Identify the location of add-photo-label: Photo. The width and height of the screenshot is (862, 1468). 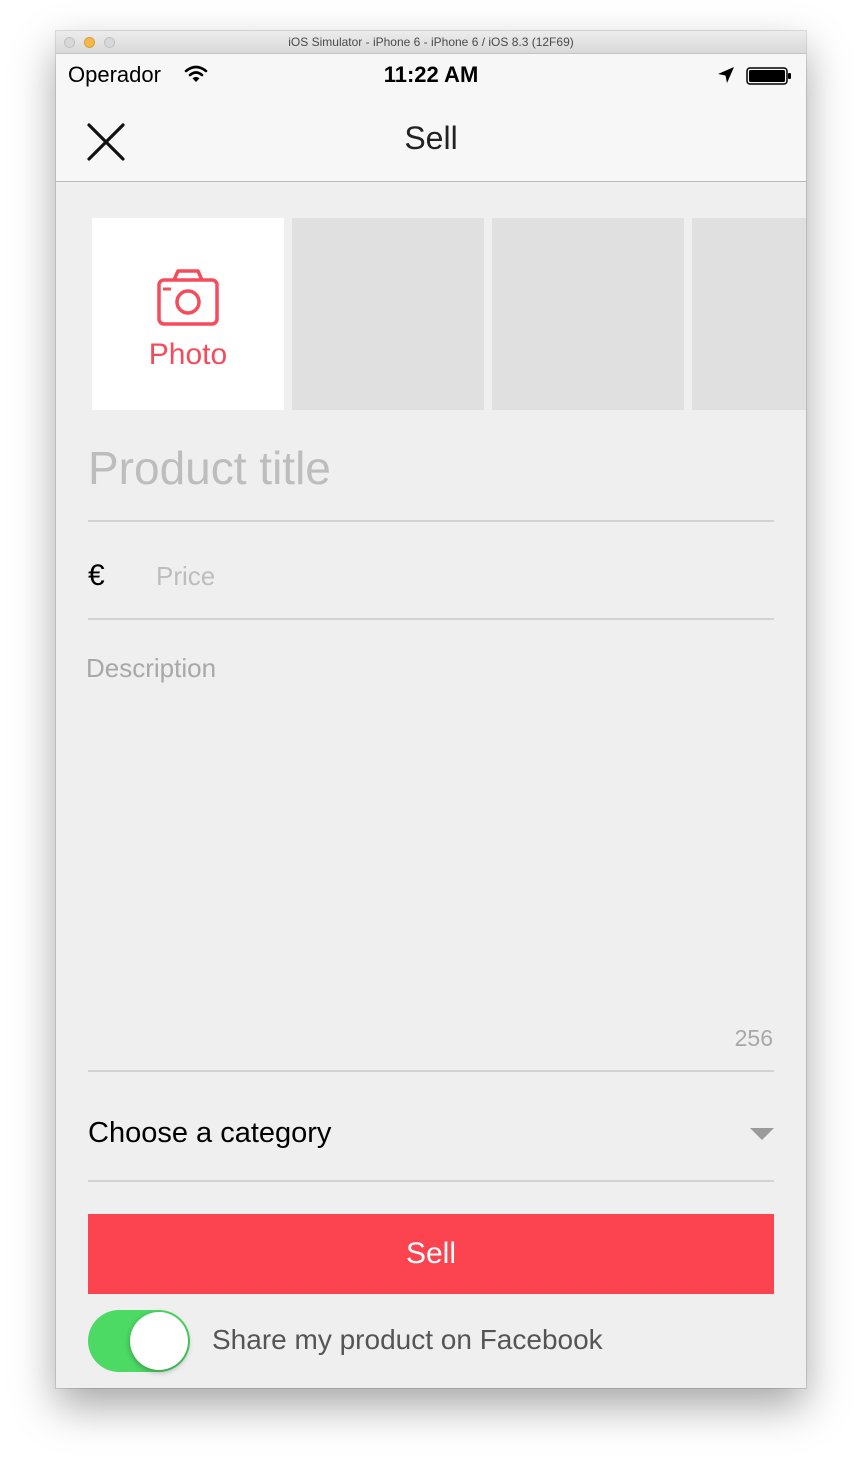
(188, 354).